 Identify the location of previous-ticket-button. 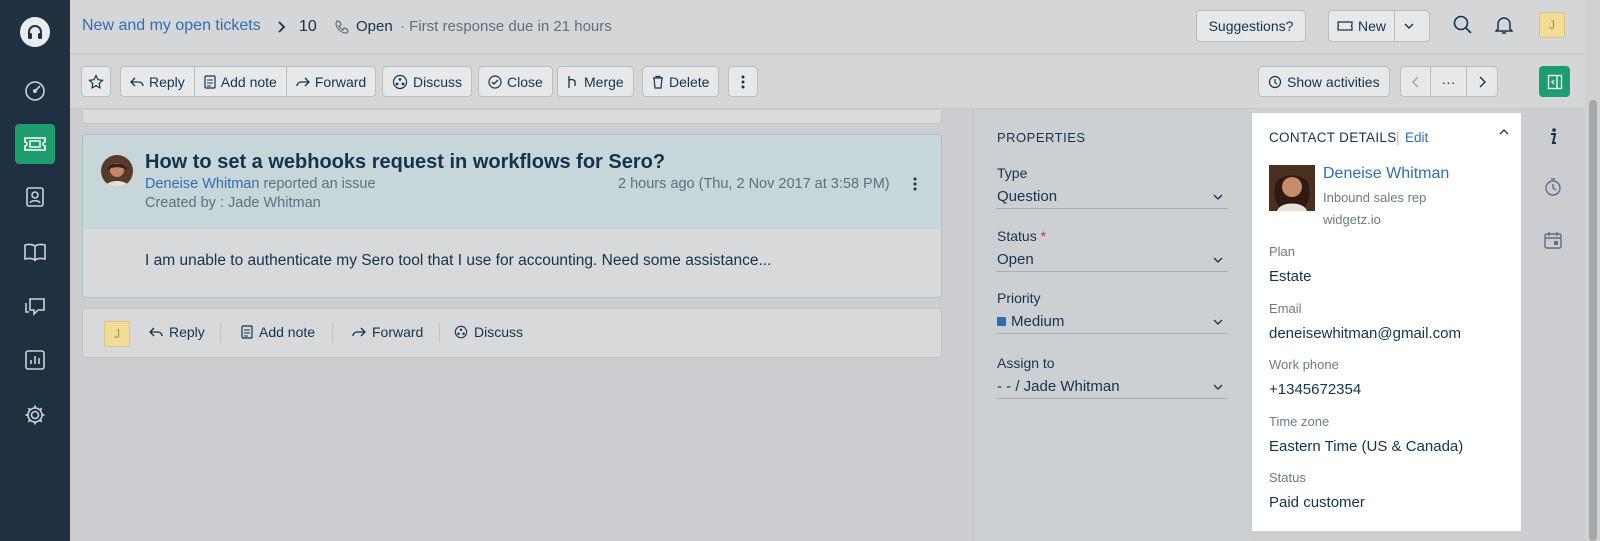
(1416, 81).